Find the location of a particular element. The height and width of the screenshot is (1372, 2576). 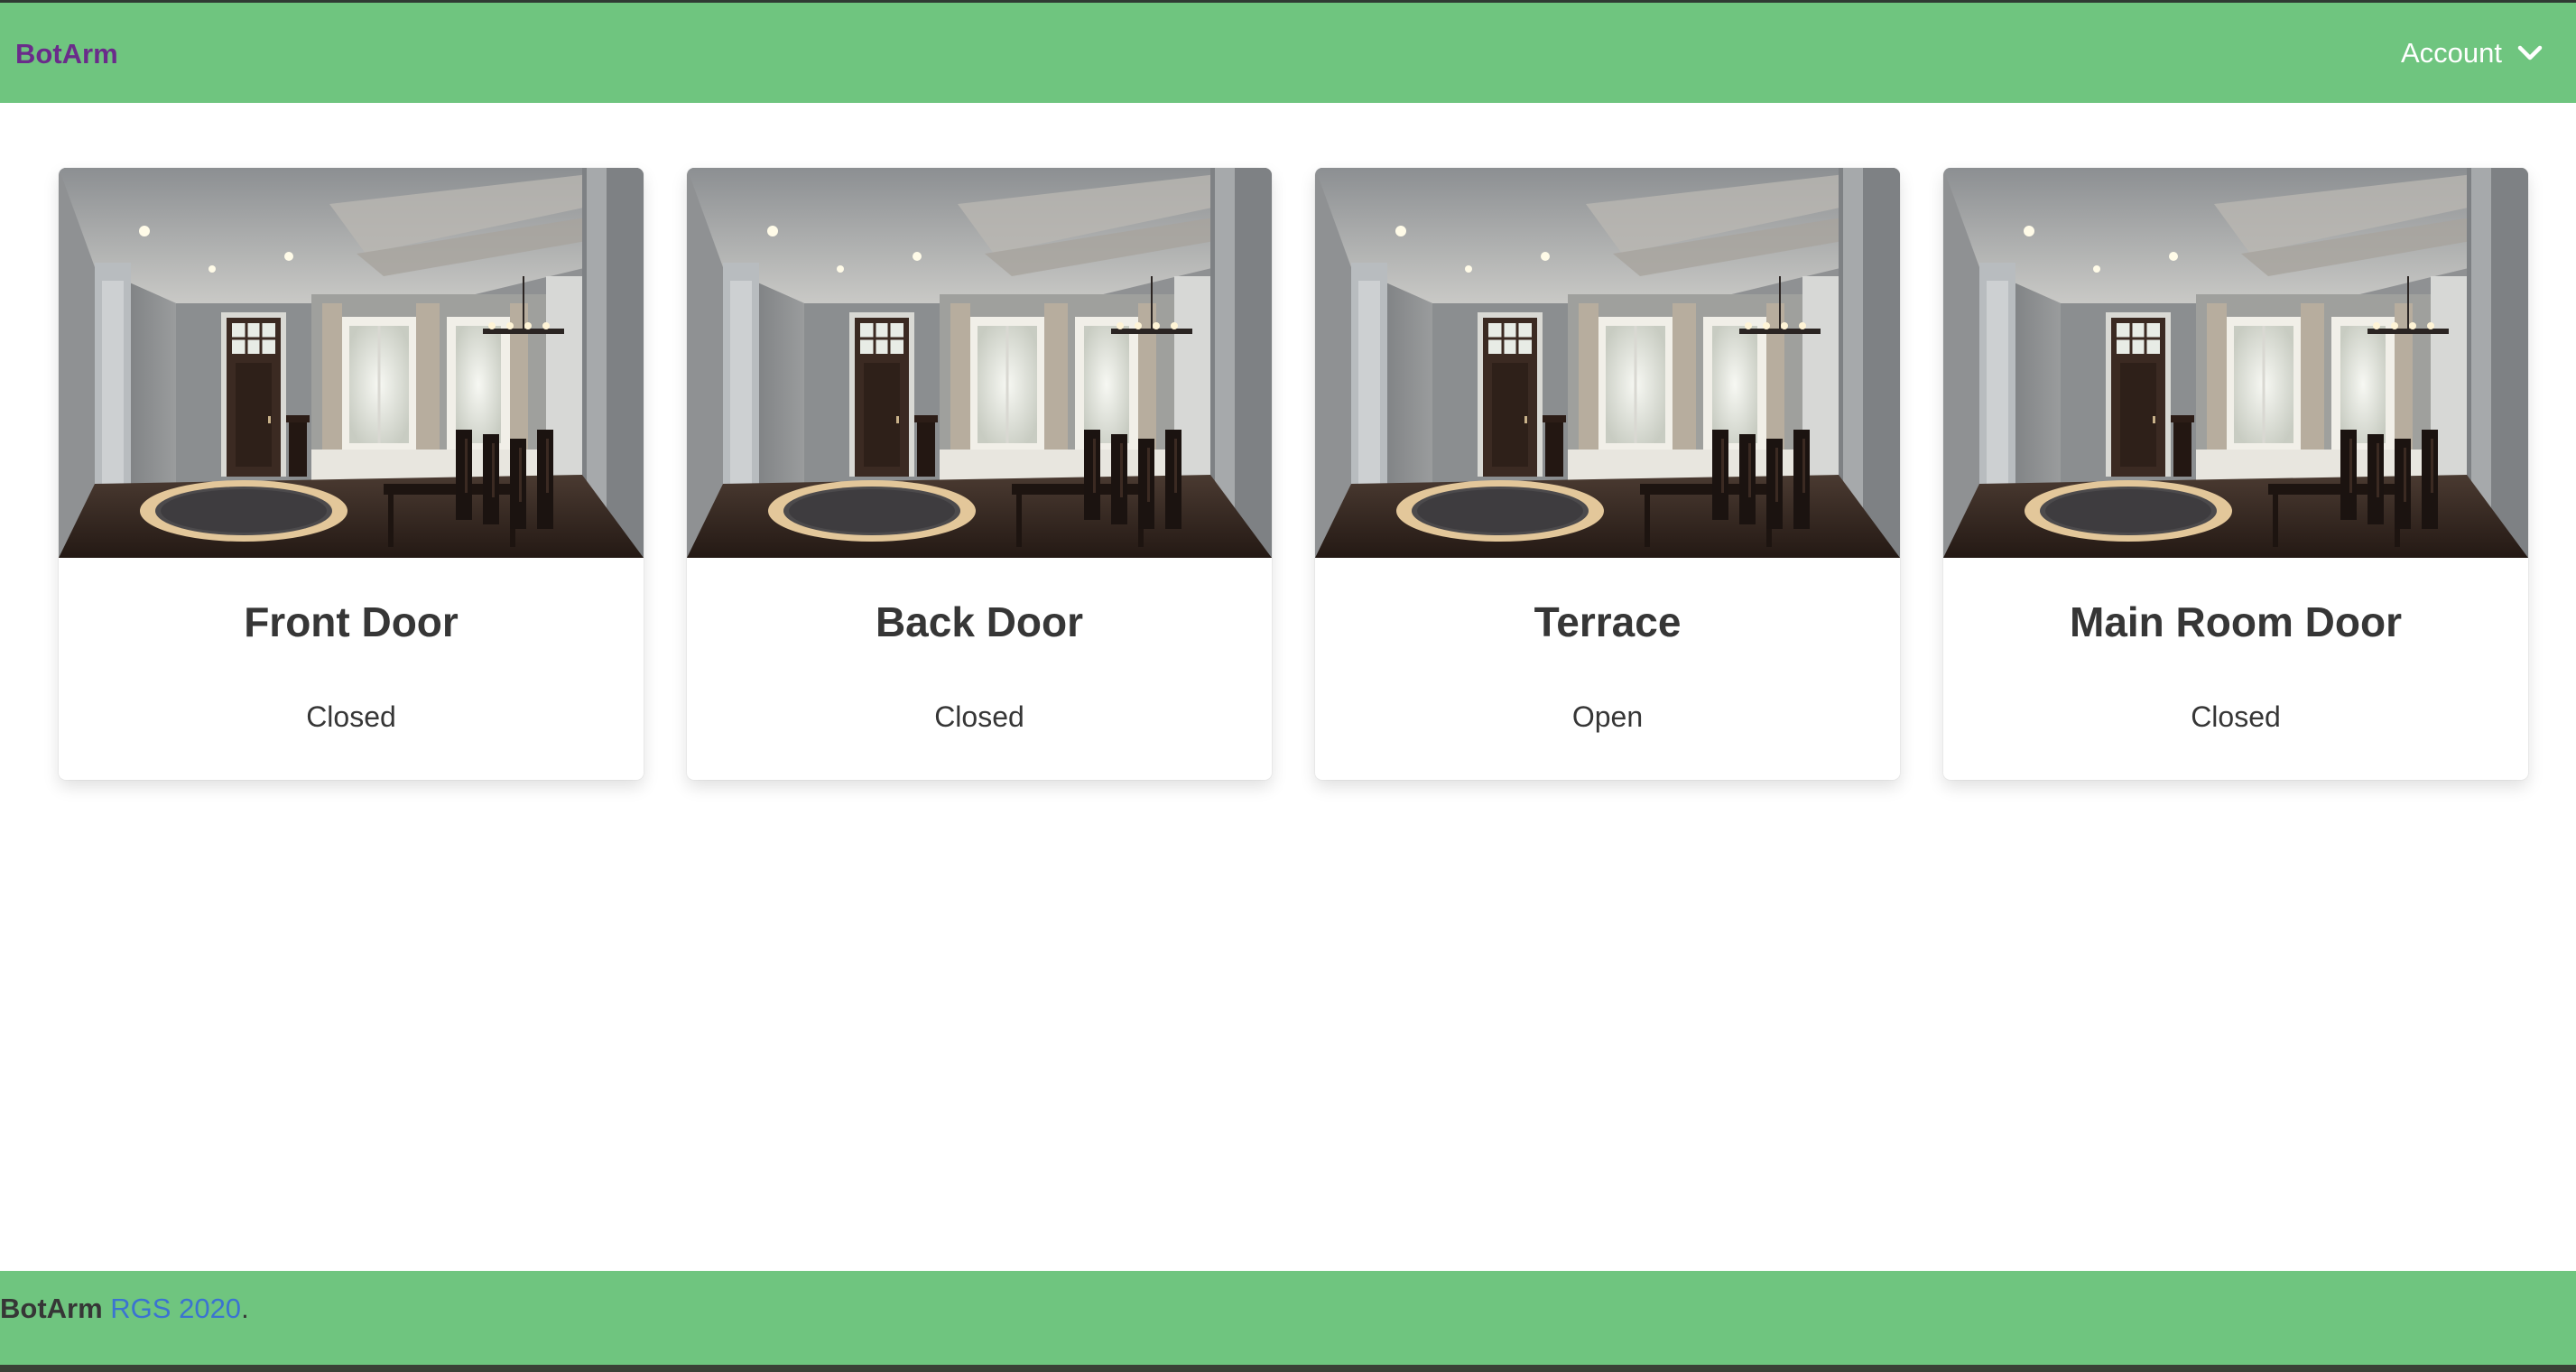

door-card-terrace: Terrace Open is located at coordinates (1607, 474).